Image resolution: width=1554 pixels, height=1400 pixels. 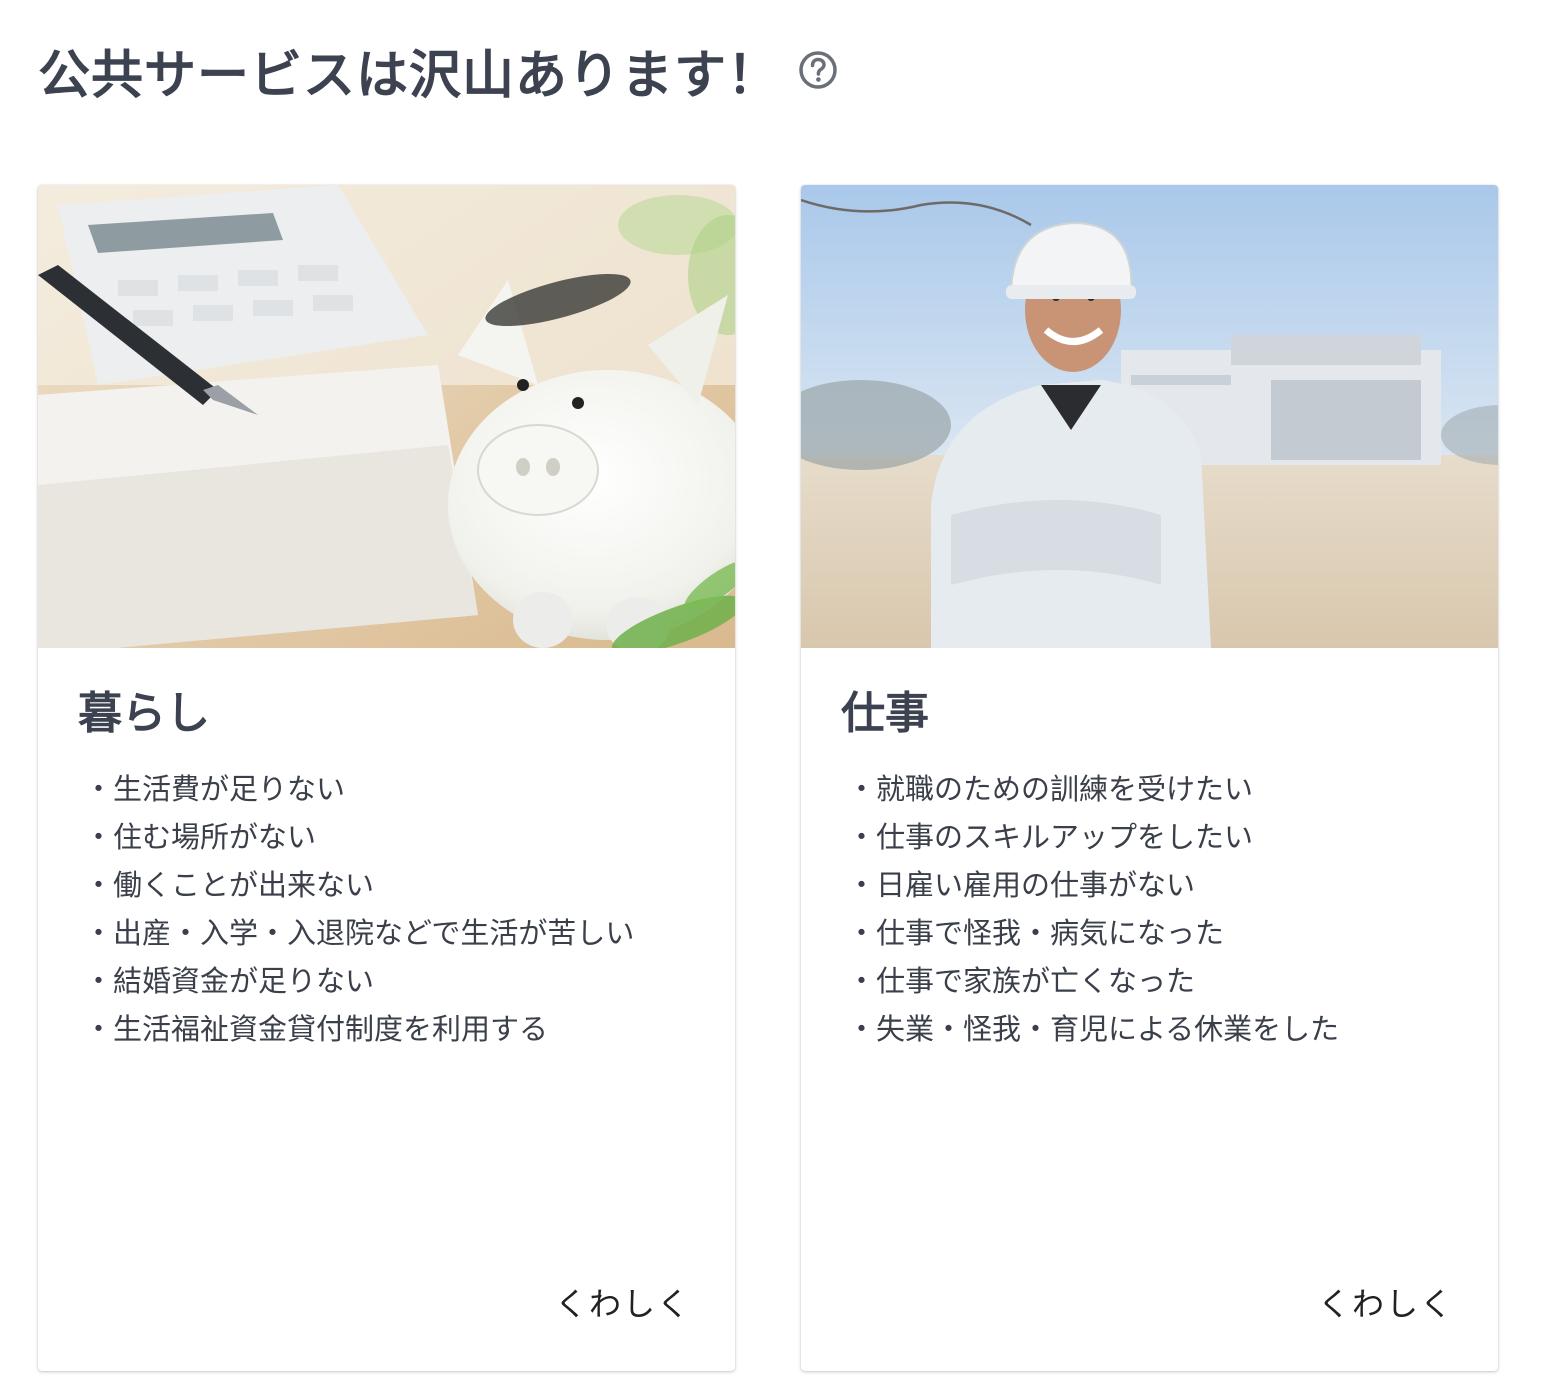 I want to click on list-item: 結婚資金が足りない, so click(x=389, y=981).